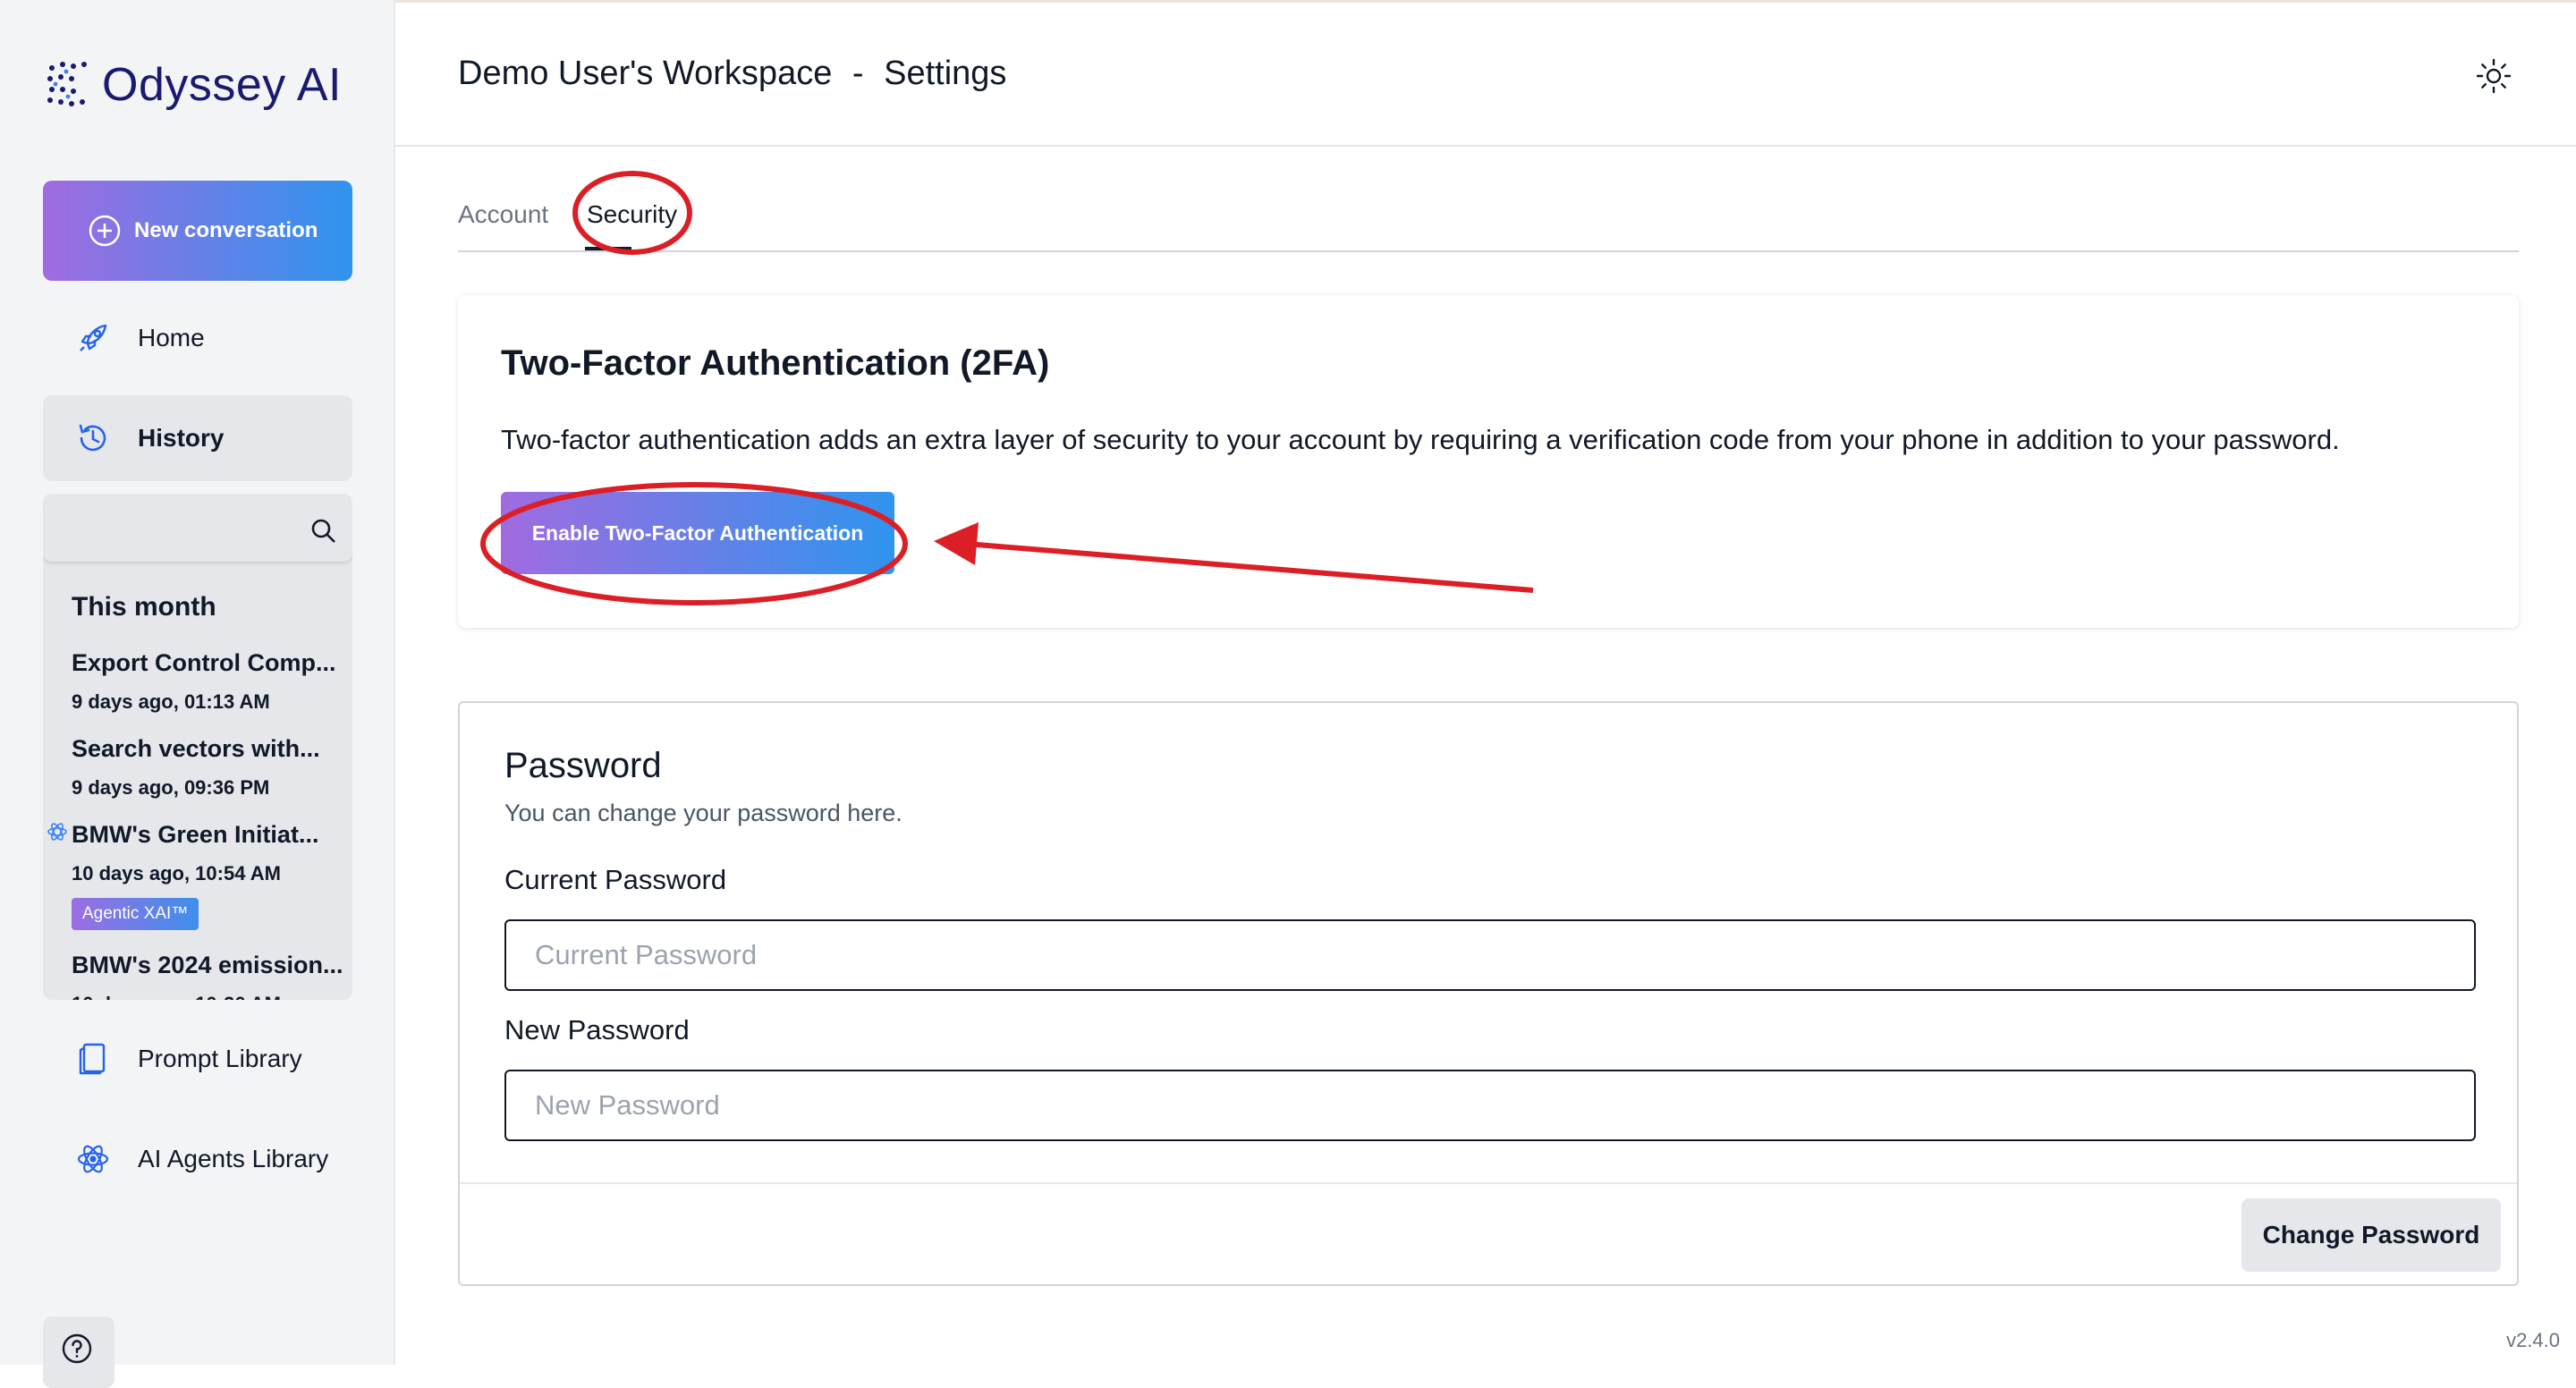 Image resolution: width=2576 pixels, height=1388 pixels. Describe the element at coordinates (615, 880) in the screenshot. I see `current-password-label: Current Password` at that location.